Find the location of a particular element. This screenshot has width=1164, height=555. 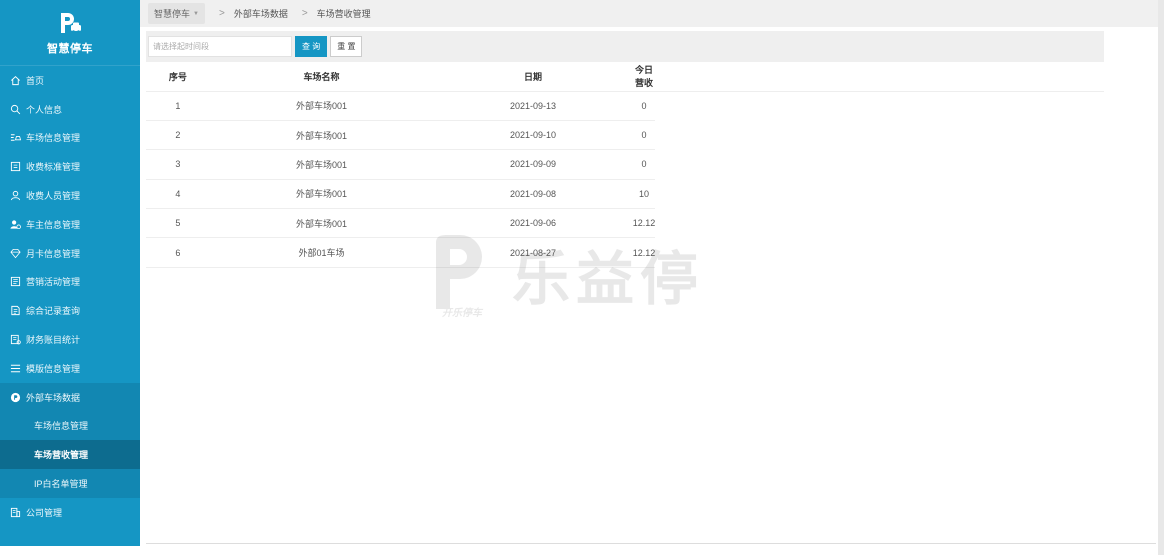

sidebar-item-monthly-card: 月卡信息管理 is located at coordinates (70, 253).